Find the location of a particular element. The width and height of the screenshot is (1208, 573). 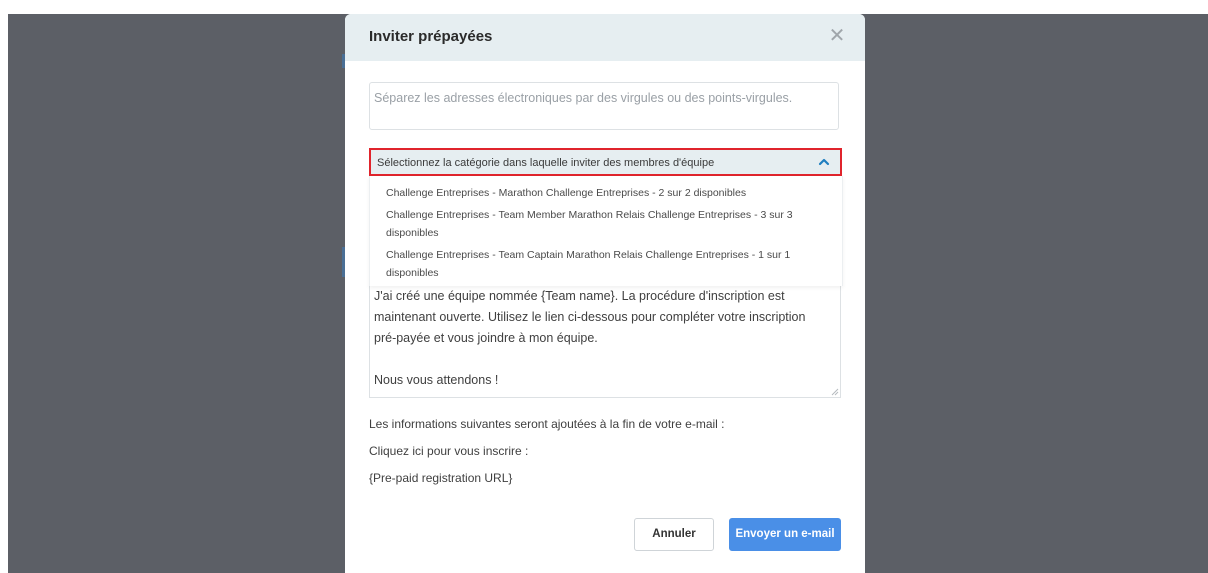

dialog-header: Inviter prépayées ✕ is located at coordinates (605, 37).